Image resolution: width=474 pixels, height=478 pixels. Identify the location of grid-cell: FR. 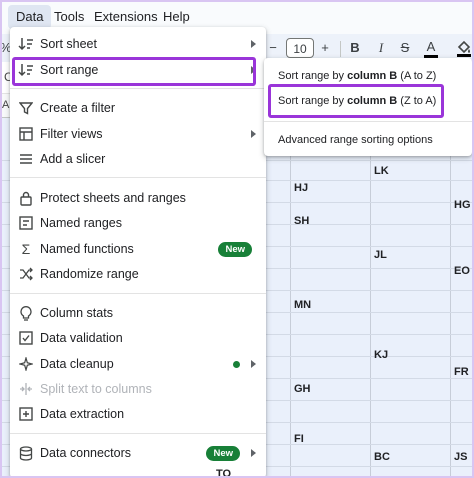
(461, 372).